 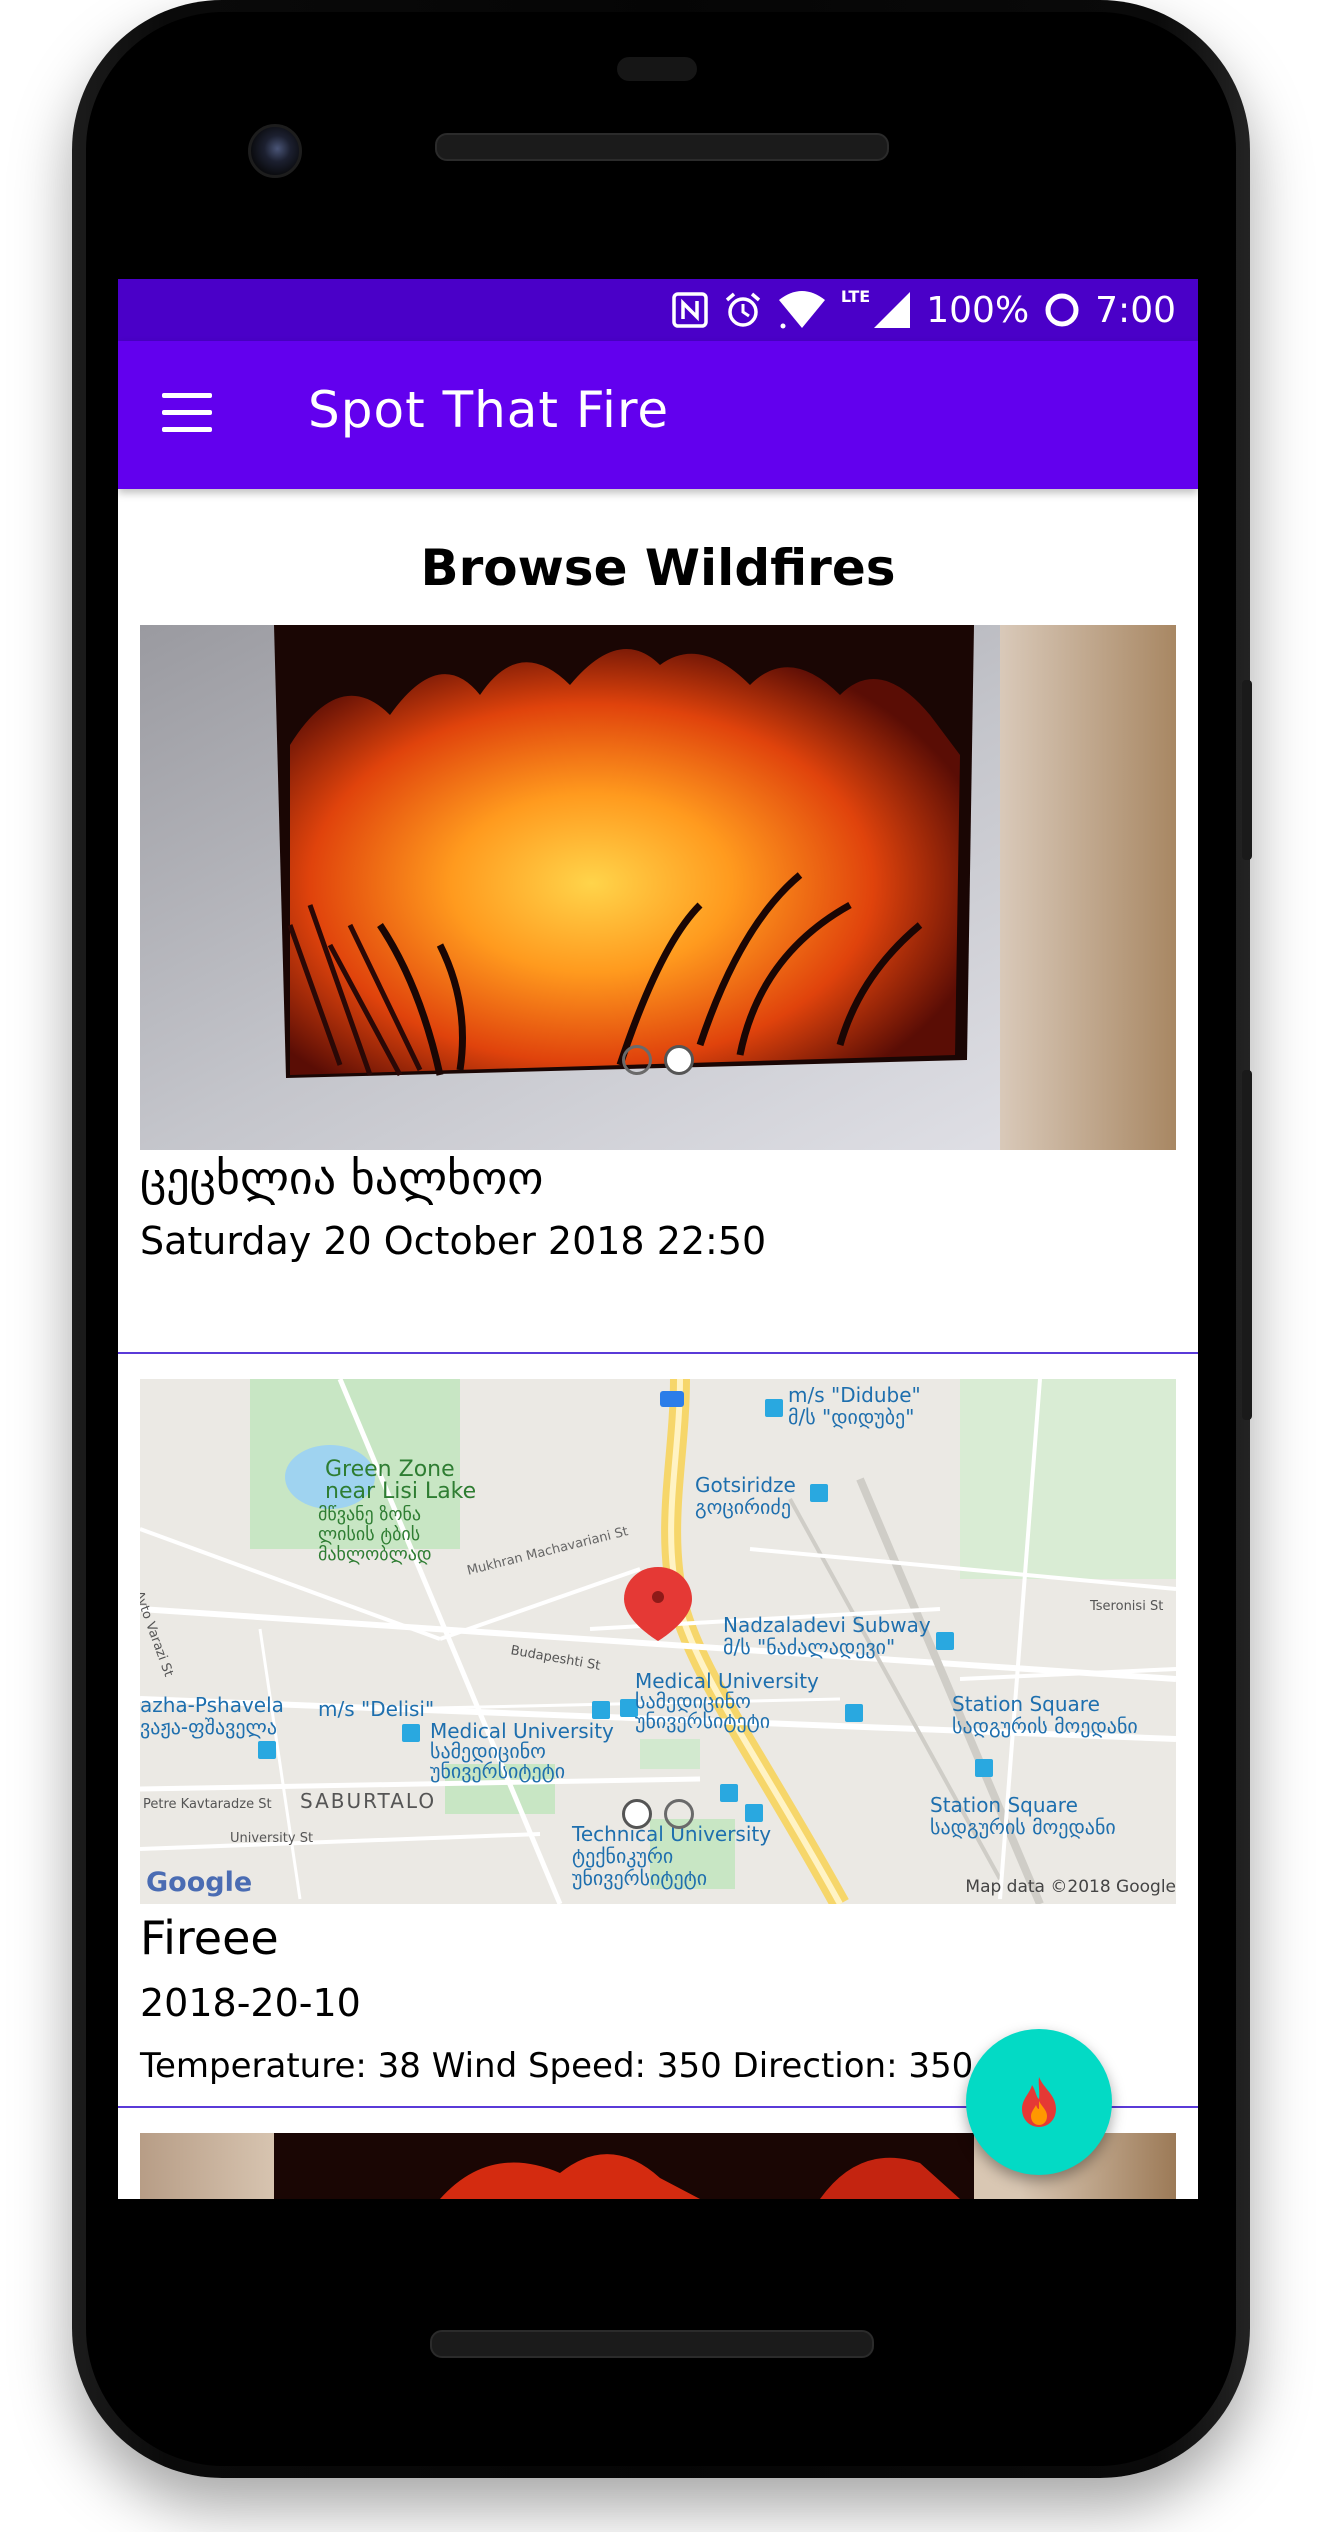 What do you see at coordinates (272, 1838) in the screenshot?
I see `map-label: University St` at bounding box center [272, 1838].